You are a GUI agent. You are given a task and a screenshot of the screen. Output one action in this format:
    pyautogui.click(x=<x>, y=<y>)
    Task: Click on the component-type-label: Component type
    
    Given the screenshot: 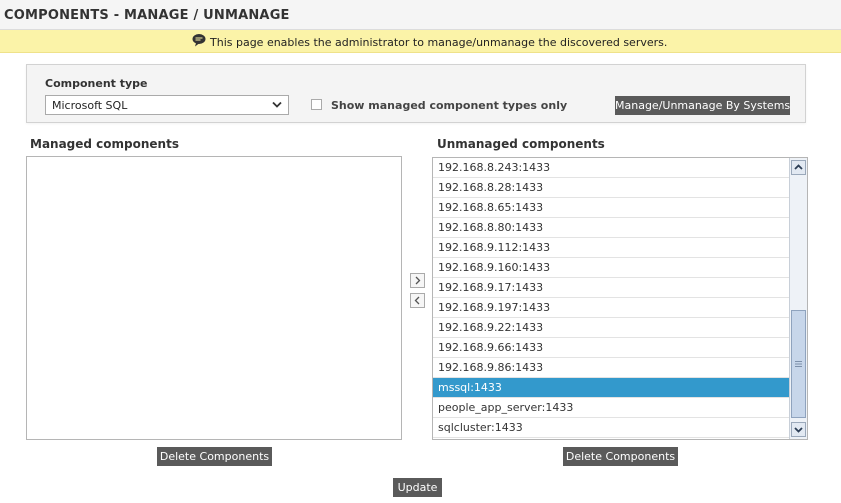 What is the action you would take?
    pyautogui.click(x=96, y=83)
    